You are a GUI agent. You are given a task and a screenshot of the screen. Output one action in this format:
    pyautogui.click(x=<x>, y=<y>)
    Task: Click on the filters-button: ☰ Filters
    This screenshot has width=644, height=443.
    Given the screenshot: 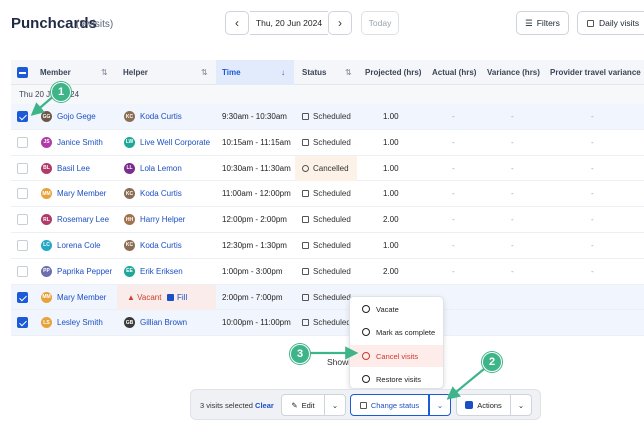 What is the action you would take?
    pyautogui.click(x=542, y=23)
    